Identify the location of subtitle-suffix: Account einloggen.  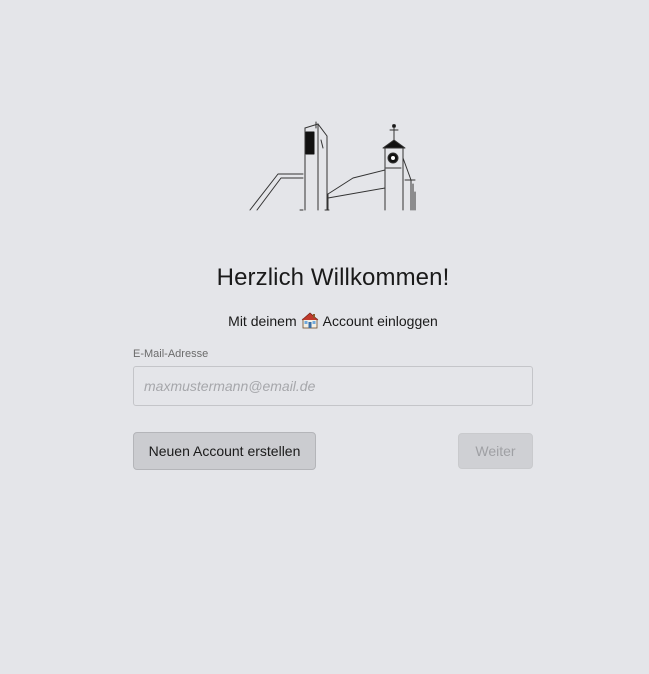
(380, 320).